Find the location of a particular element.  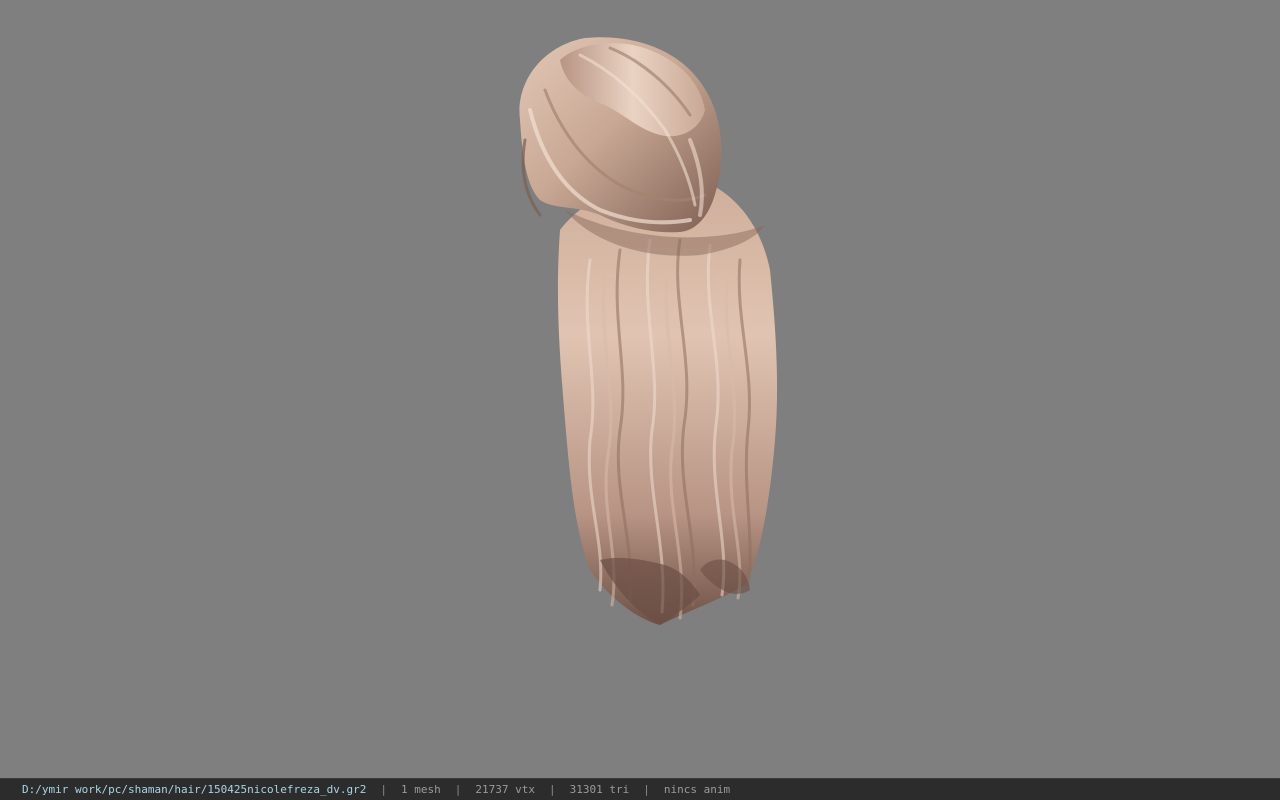

hair-model is located at coordinates (648, 331).